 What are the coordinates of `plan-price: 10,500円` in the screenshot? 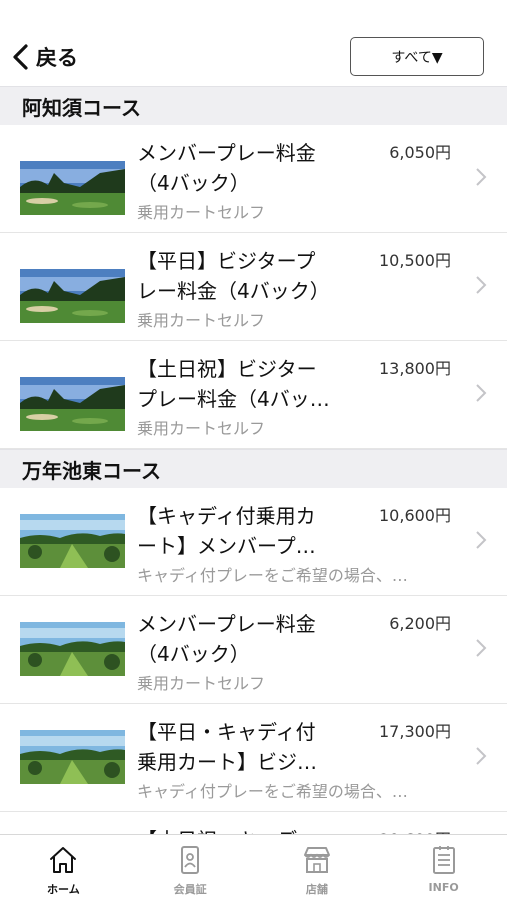 It's located at (415, 260).